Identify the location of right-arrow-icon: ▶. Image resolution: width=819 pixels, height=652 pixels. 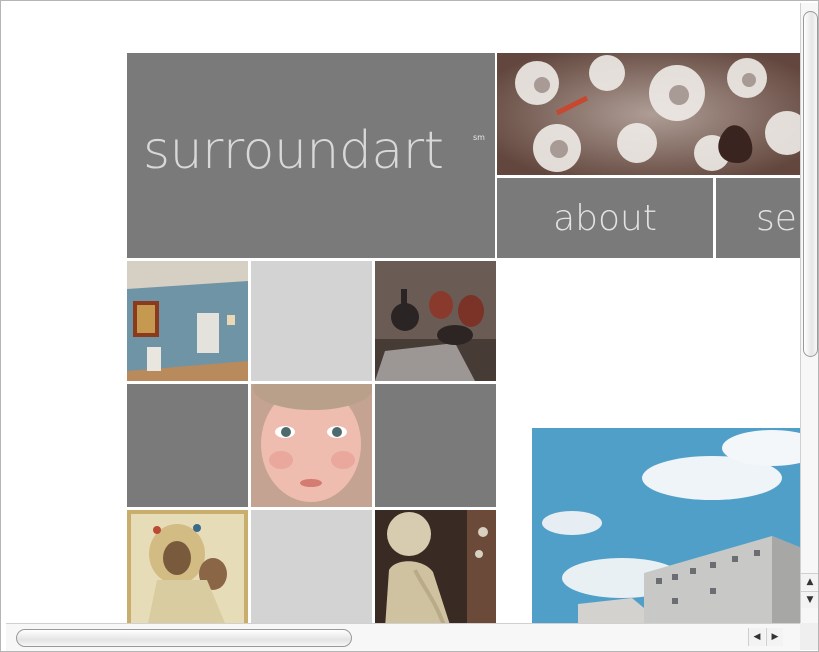
(774, 637).